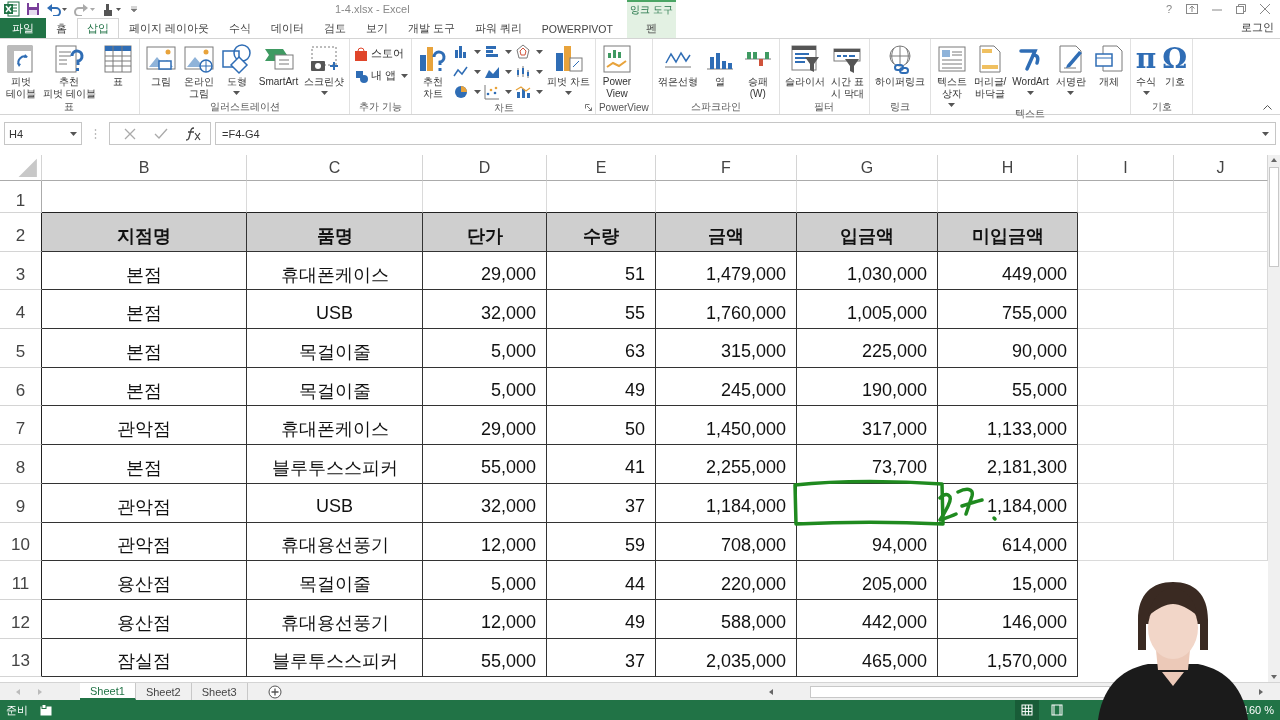 Image resolution: width=1280 pixels, height=720 pixels. What do you see at coordinates (601, 310) in the screenshot?
I see `table-cell: 55` at bounding box center [601, 310].